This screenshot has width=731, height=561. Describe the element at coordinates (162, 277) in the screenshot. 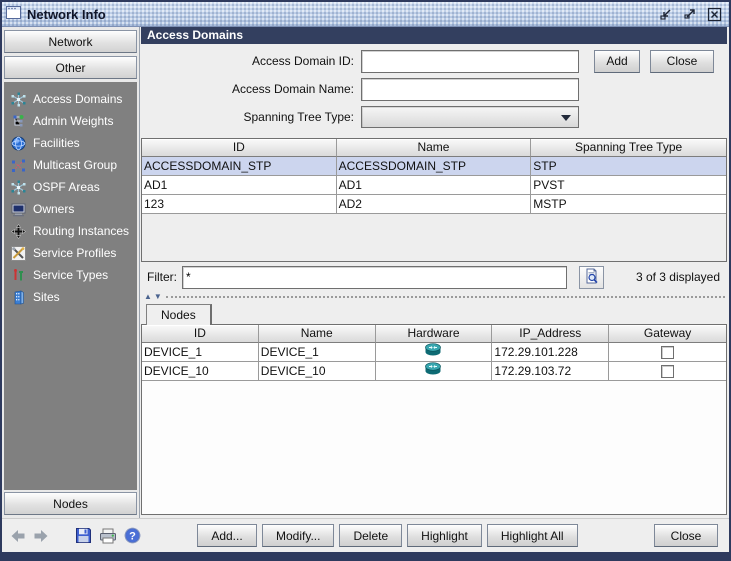

I see `filter-label: Filter:` at that location.